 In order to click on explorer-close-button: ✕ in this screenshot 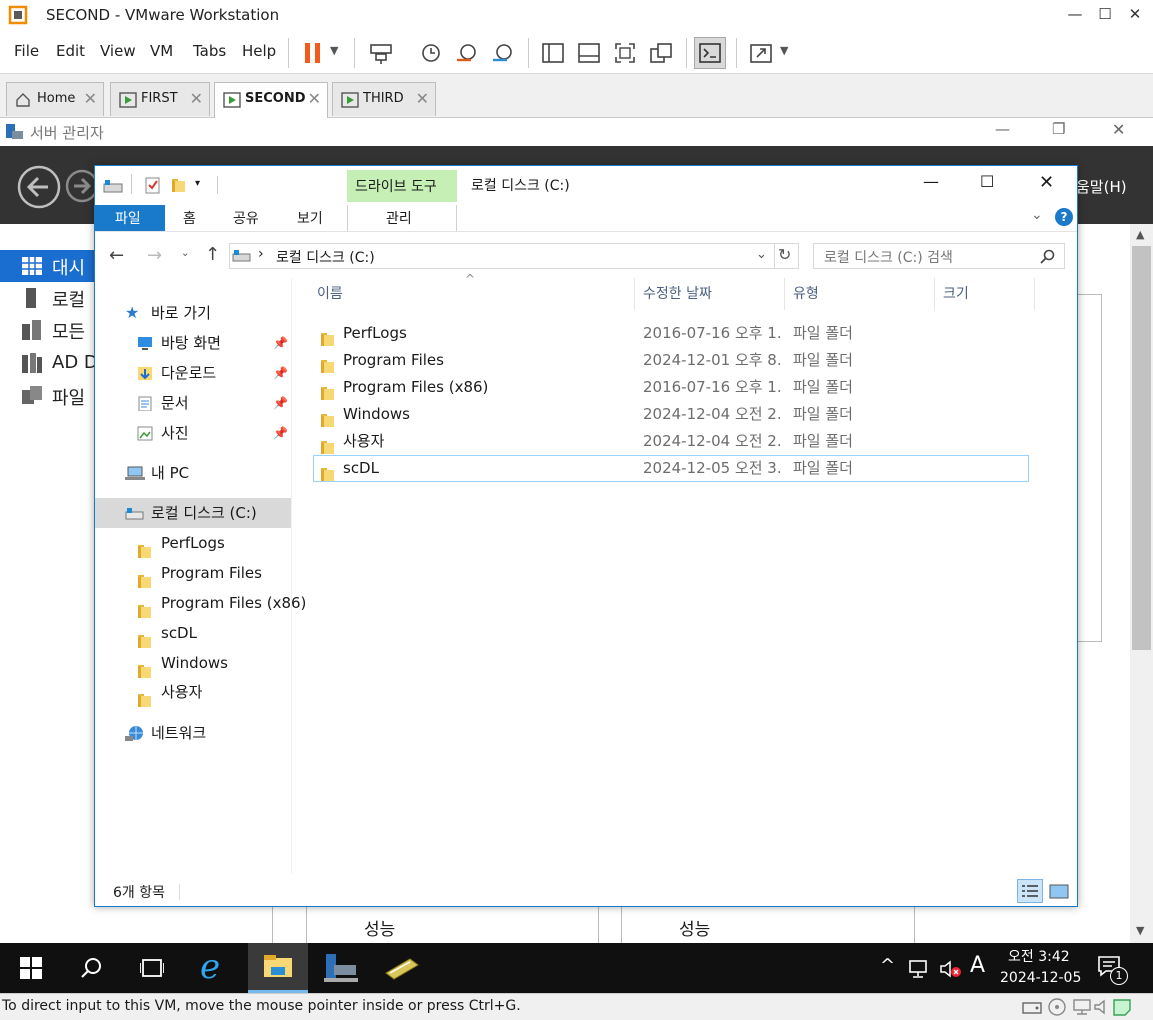, I will do `click(1046, 182)`.